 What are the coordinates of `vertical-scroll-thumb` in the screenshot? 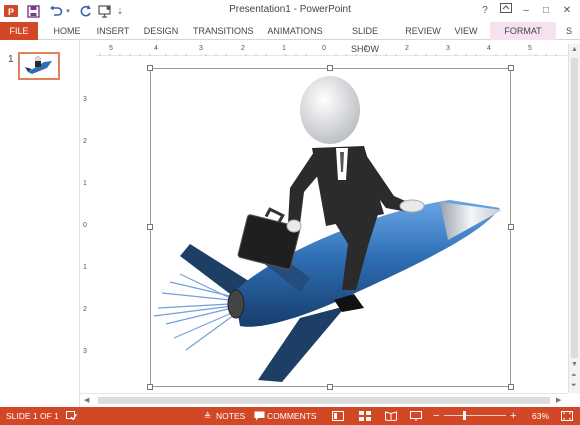 It's located at (574, 208).